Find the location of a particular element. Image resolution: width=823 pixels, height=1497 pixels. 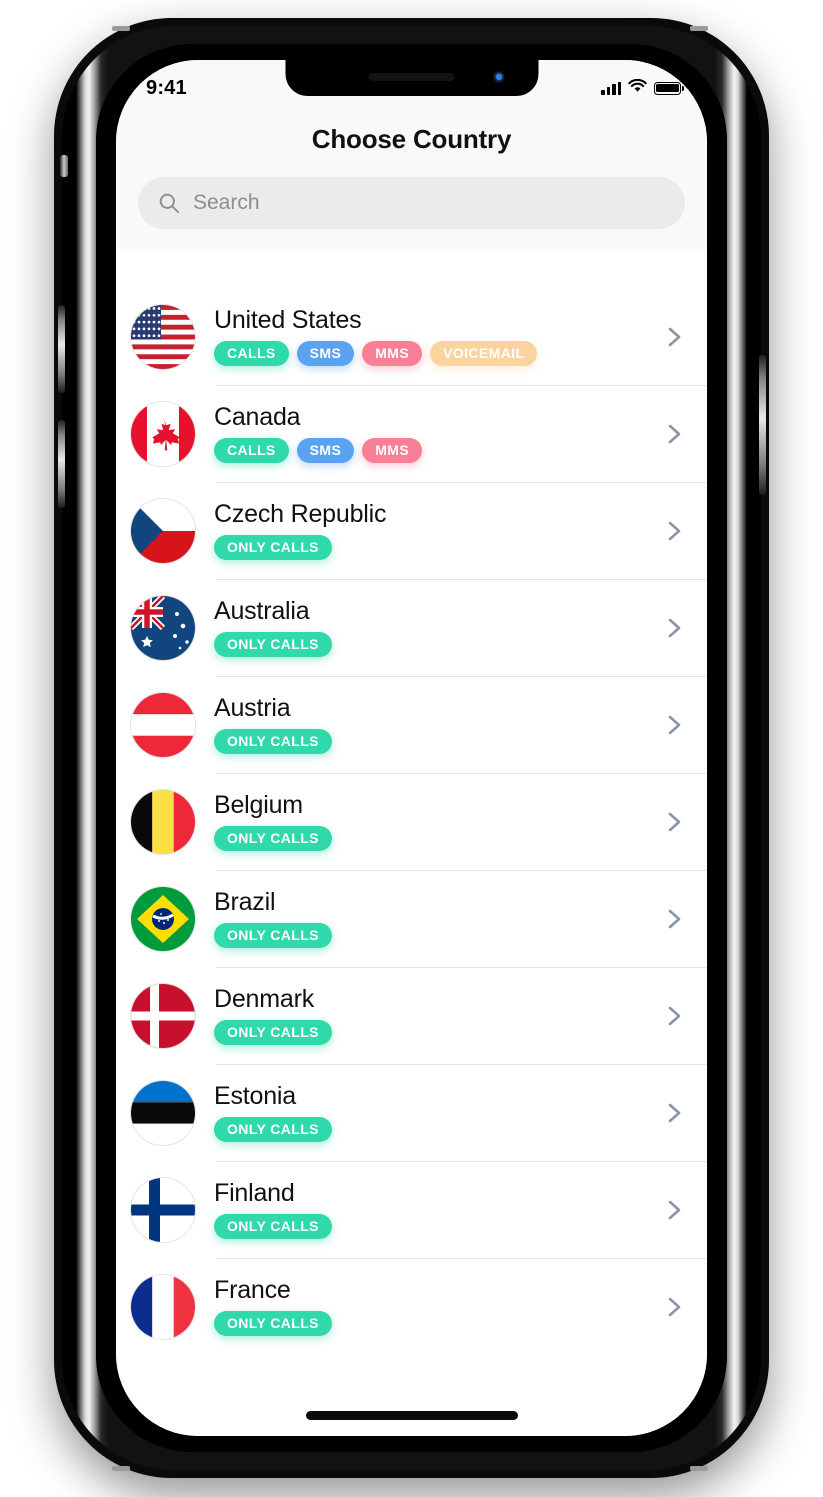

home-indicator is located at coordinates (411, 1415).